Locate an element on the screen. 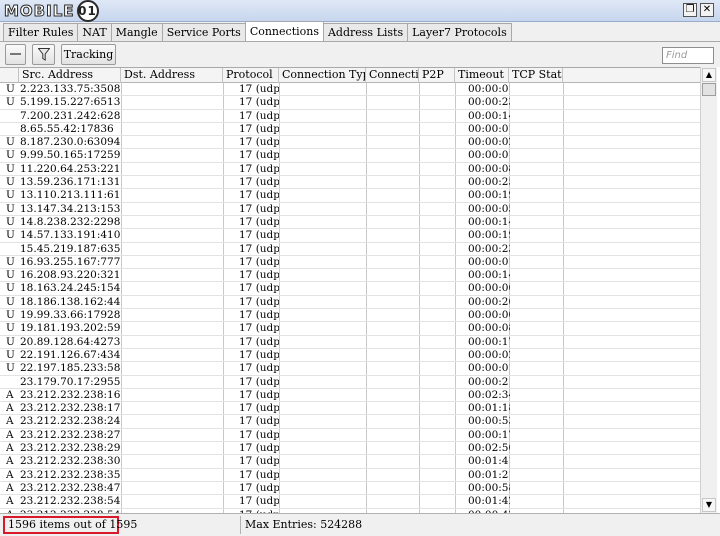 The height and width of the screenshot is (536, 720). column-header-flags is located at coordinates (9, 75).